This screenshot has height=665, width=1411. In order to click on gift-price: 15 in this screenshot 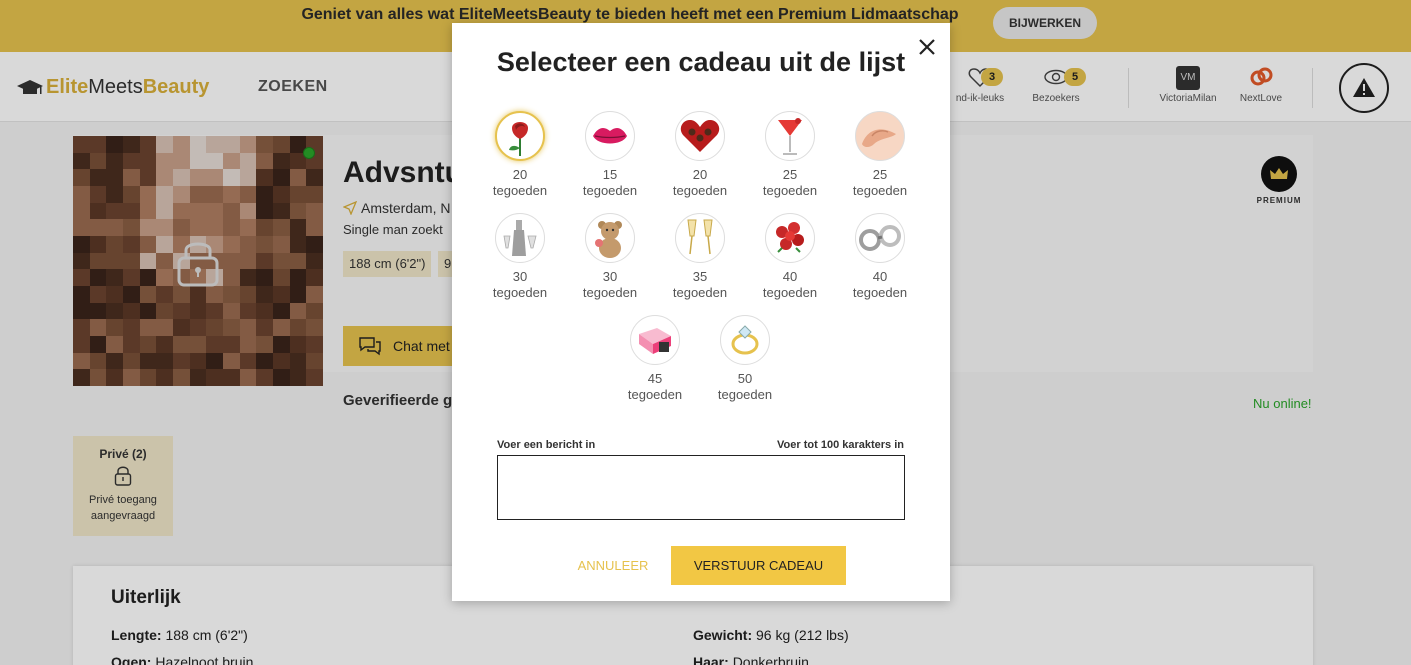, I will do `click(610, 174)`.